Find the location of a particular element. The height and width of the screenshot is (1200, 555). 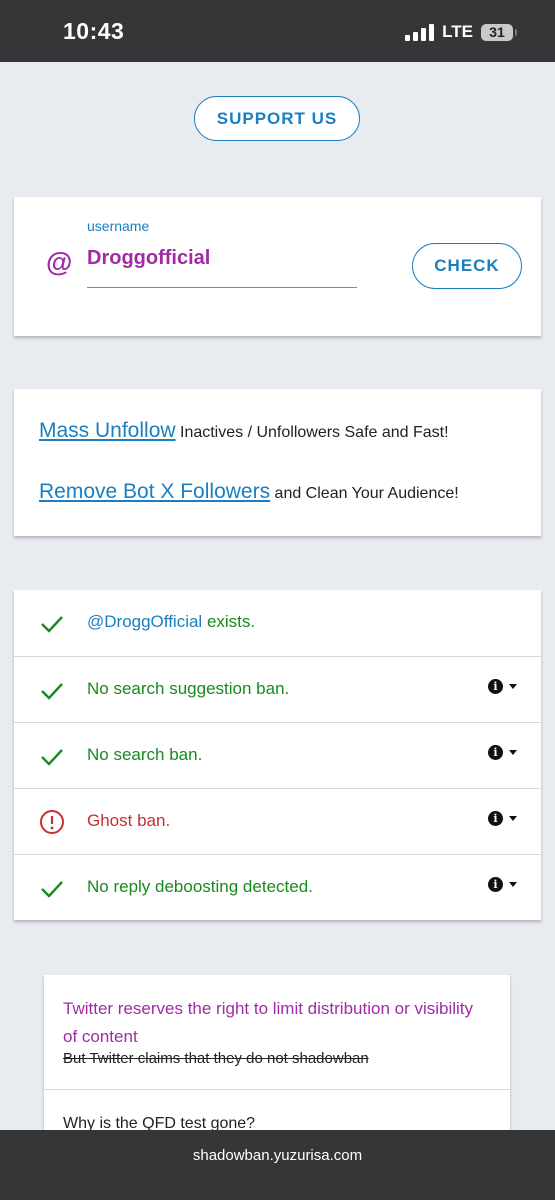

battery-icon: 31 is located at coordinates (499, 32).